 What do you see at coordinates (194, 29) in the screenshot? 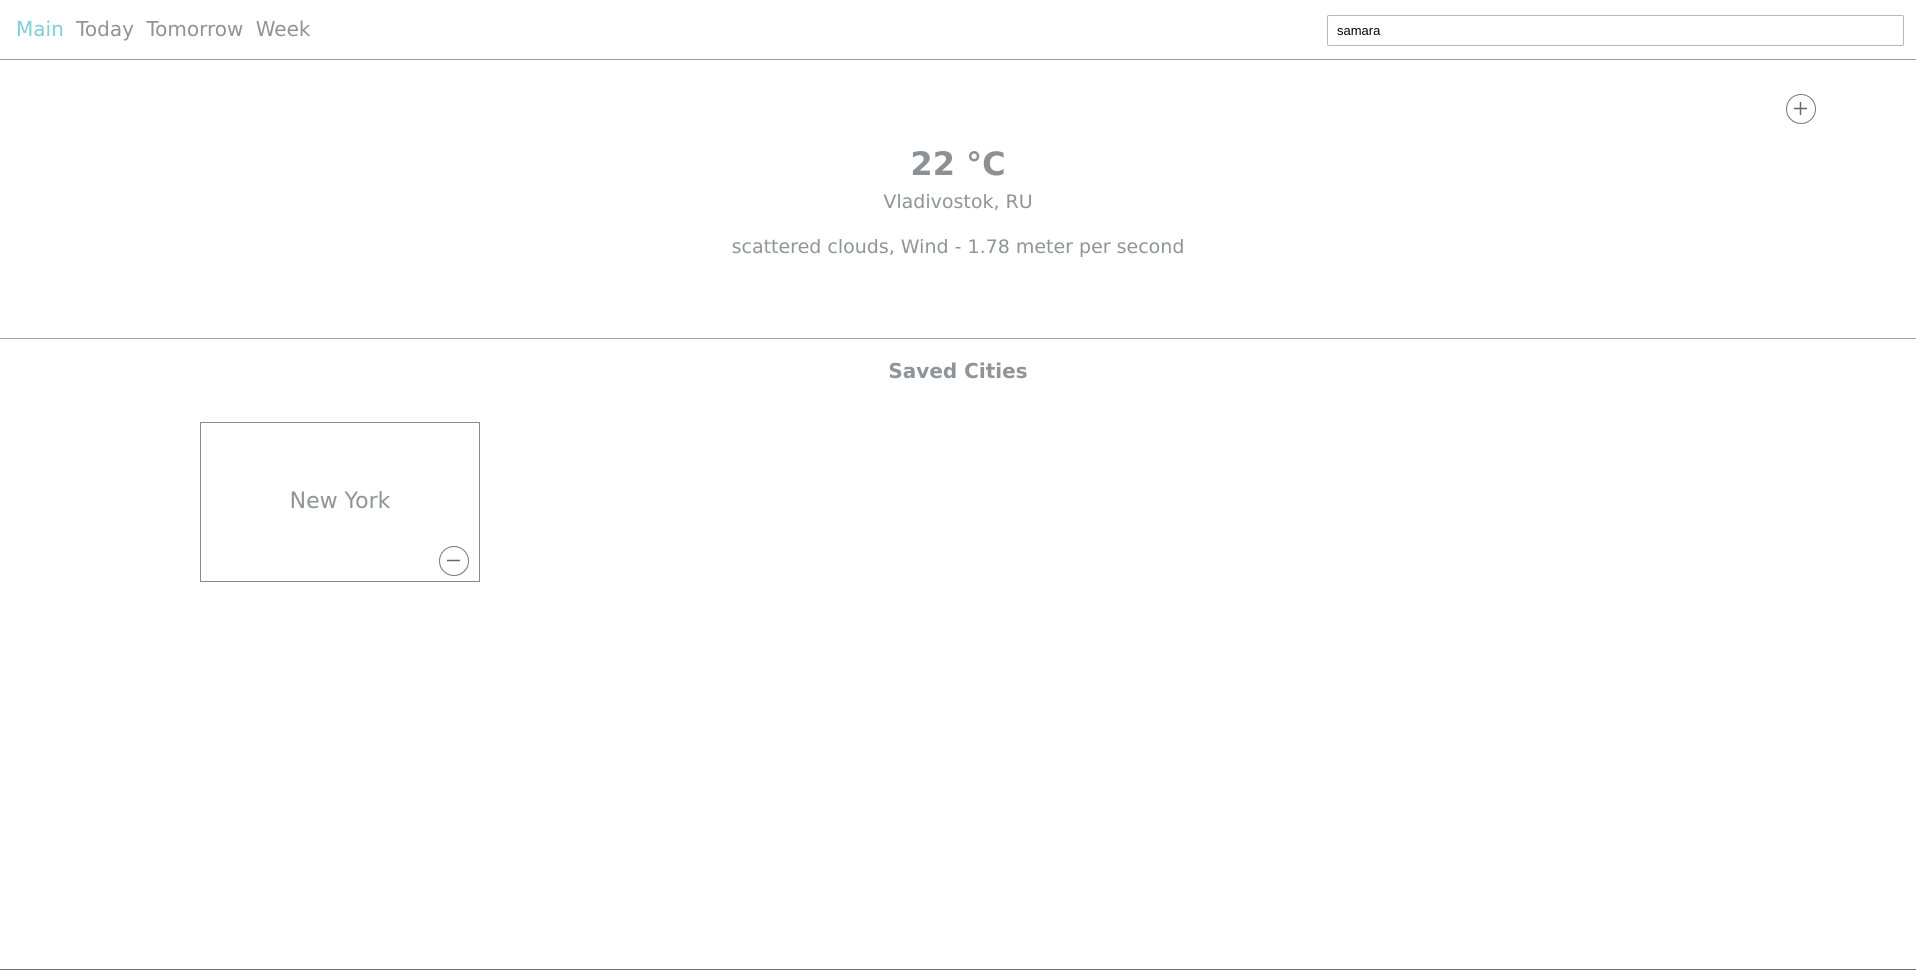
I see `nav-tomorrow: Tomorrow` at bounding box center [194, 29].